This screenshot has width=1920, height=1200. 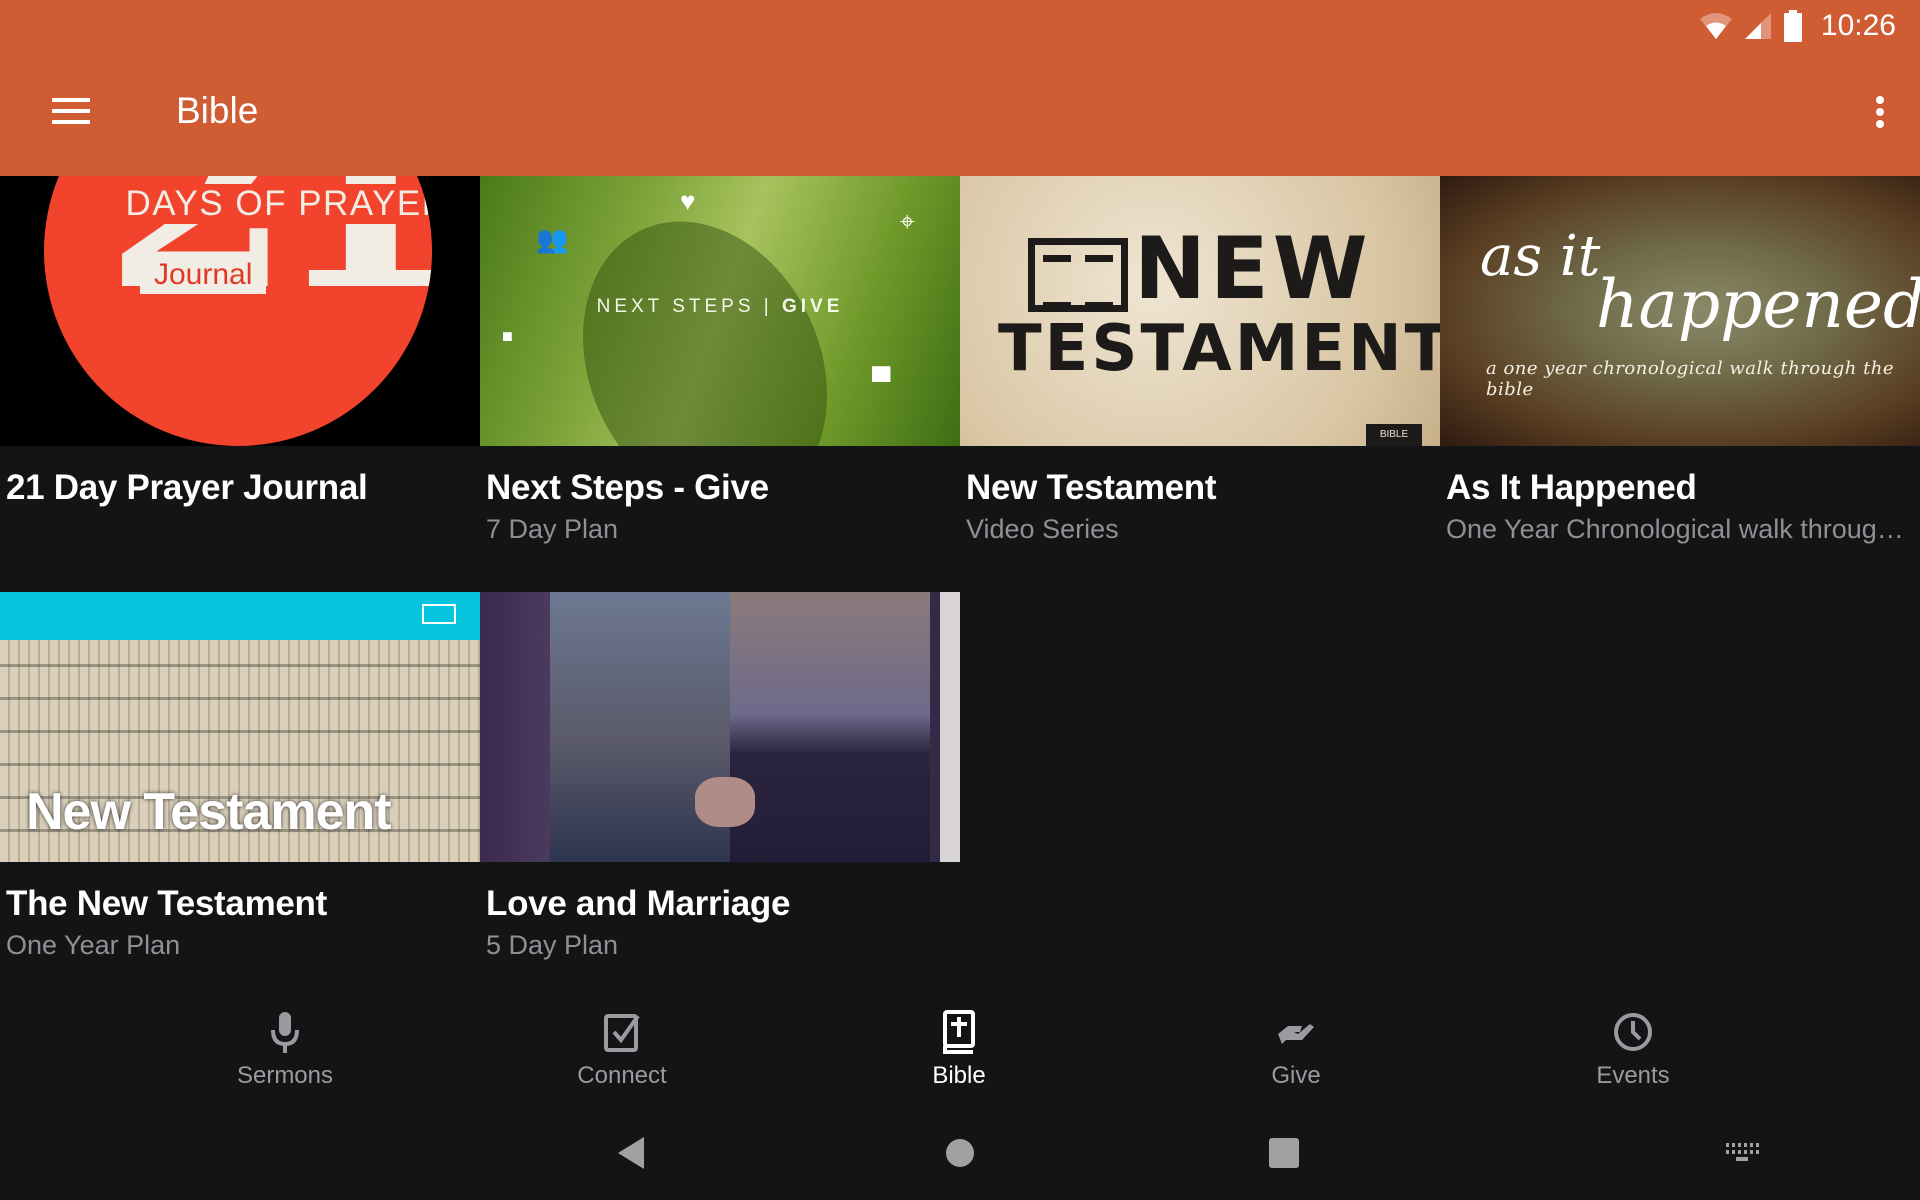 I want to click on microphone-icon, so click(x=285, y=1032).